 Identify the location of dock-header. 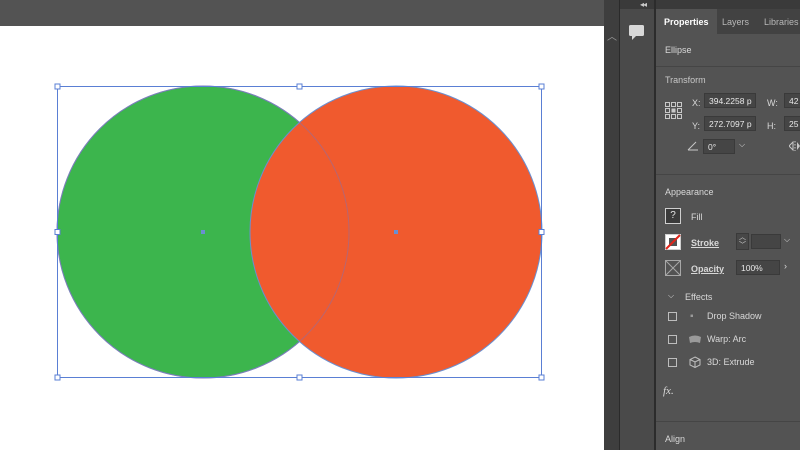
(637, 4).